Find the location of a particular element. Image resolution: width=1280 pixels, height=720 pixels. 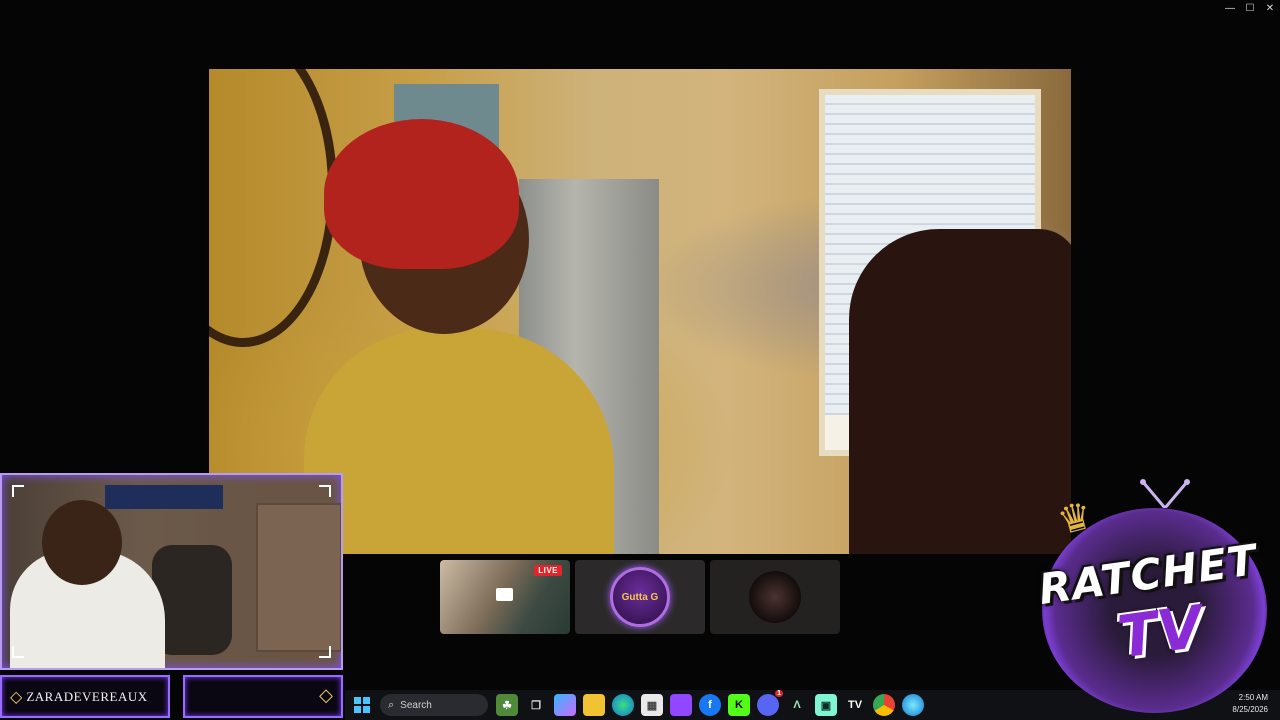

webcam-background-door is located at coordinates (298, 577).